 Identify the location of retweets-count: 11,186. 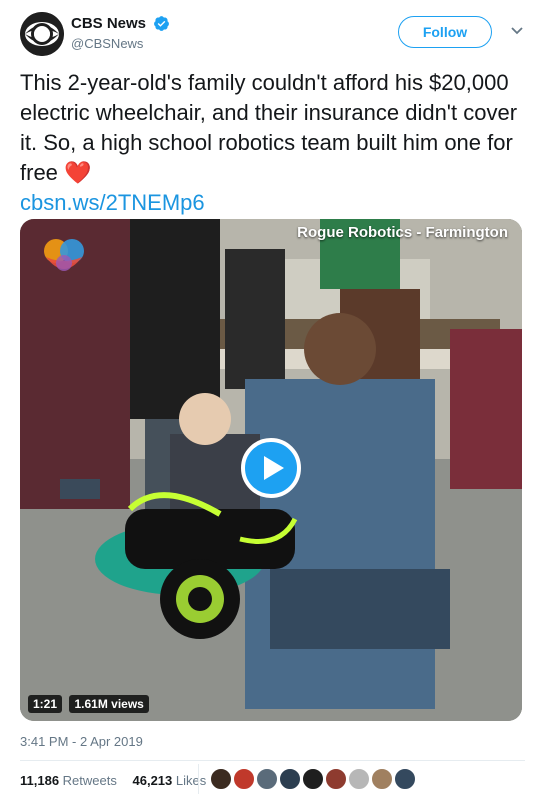
(40, 780).